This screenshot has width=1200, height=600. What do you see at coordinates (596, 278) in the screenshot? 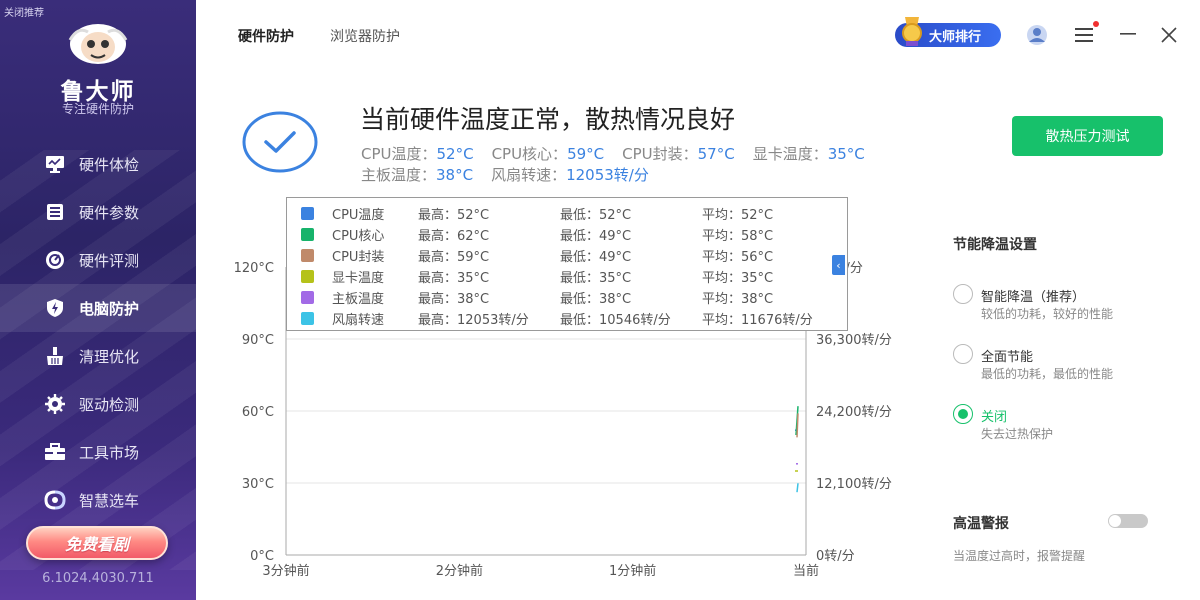
I see `legend-min: 最低：35°C` at bounding box center [596, 278].